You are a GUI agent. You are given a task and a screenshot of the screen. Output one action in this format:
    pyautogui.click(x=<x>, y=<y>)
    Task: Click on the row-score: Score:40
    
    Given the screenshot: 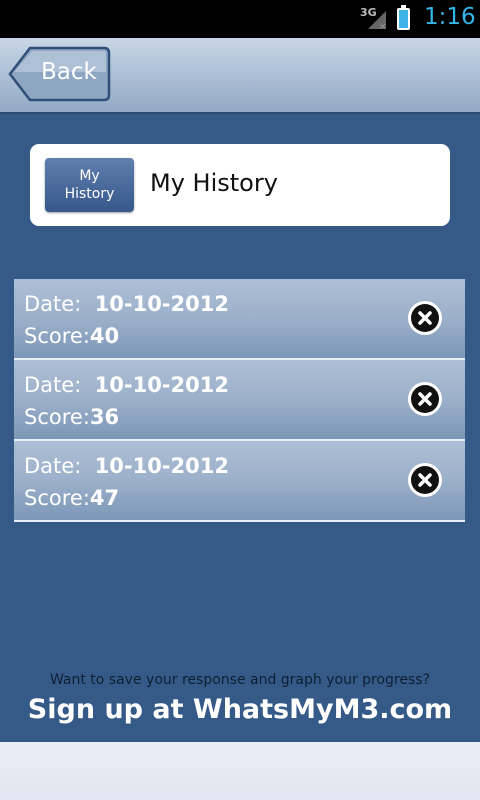 What is the action you would take?
    pyautogui.click(x=72, y=336)
    